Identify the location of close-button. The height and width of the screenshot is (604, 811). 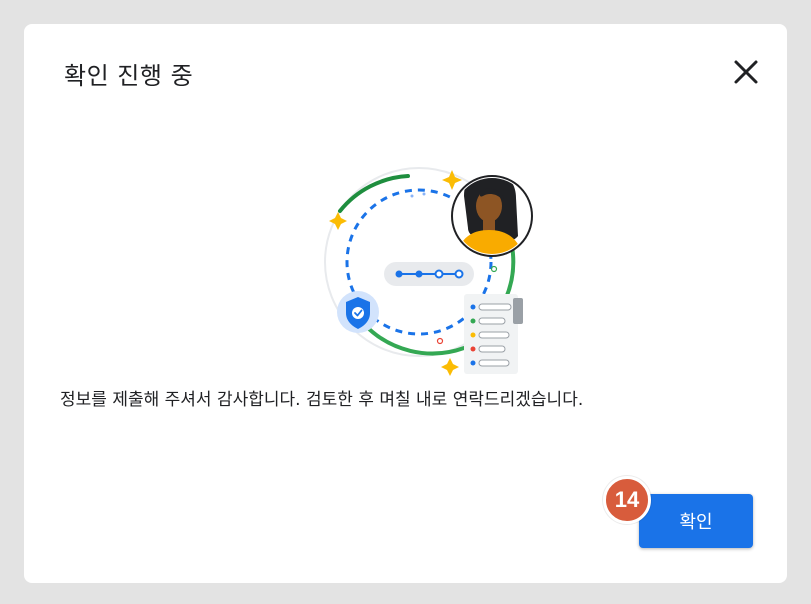
(746, 72).